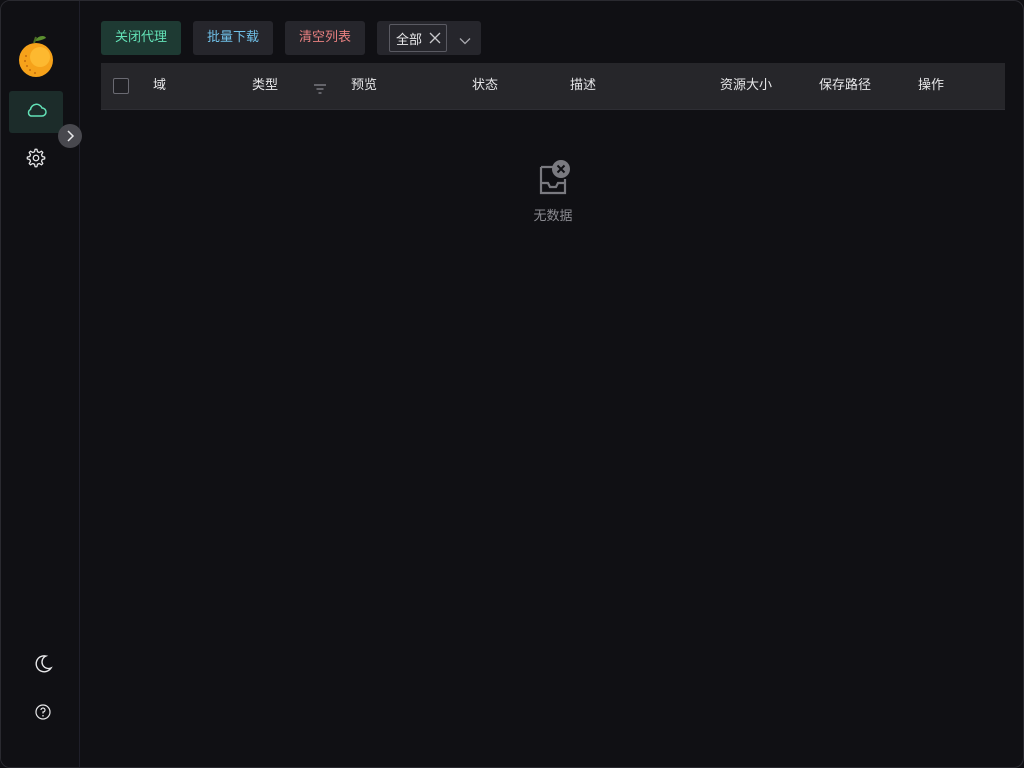  What do you see at coordinates (583, 86) in the screenshot?
I see `column-header-description: 描述` at bounding box center [583, 86].